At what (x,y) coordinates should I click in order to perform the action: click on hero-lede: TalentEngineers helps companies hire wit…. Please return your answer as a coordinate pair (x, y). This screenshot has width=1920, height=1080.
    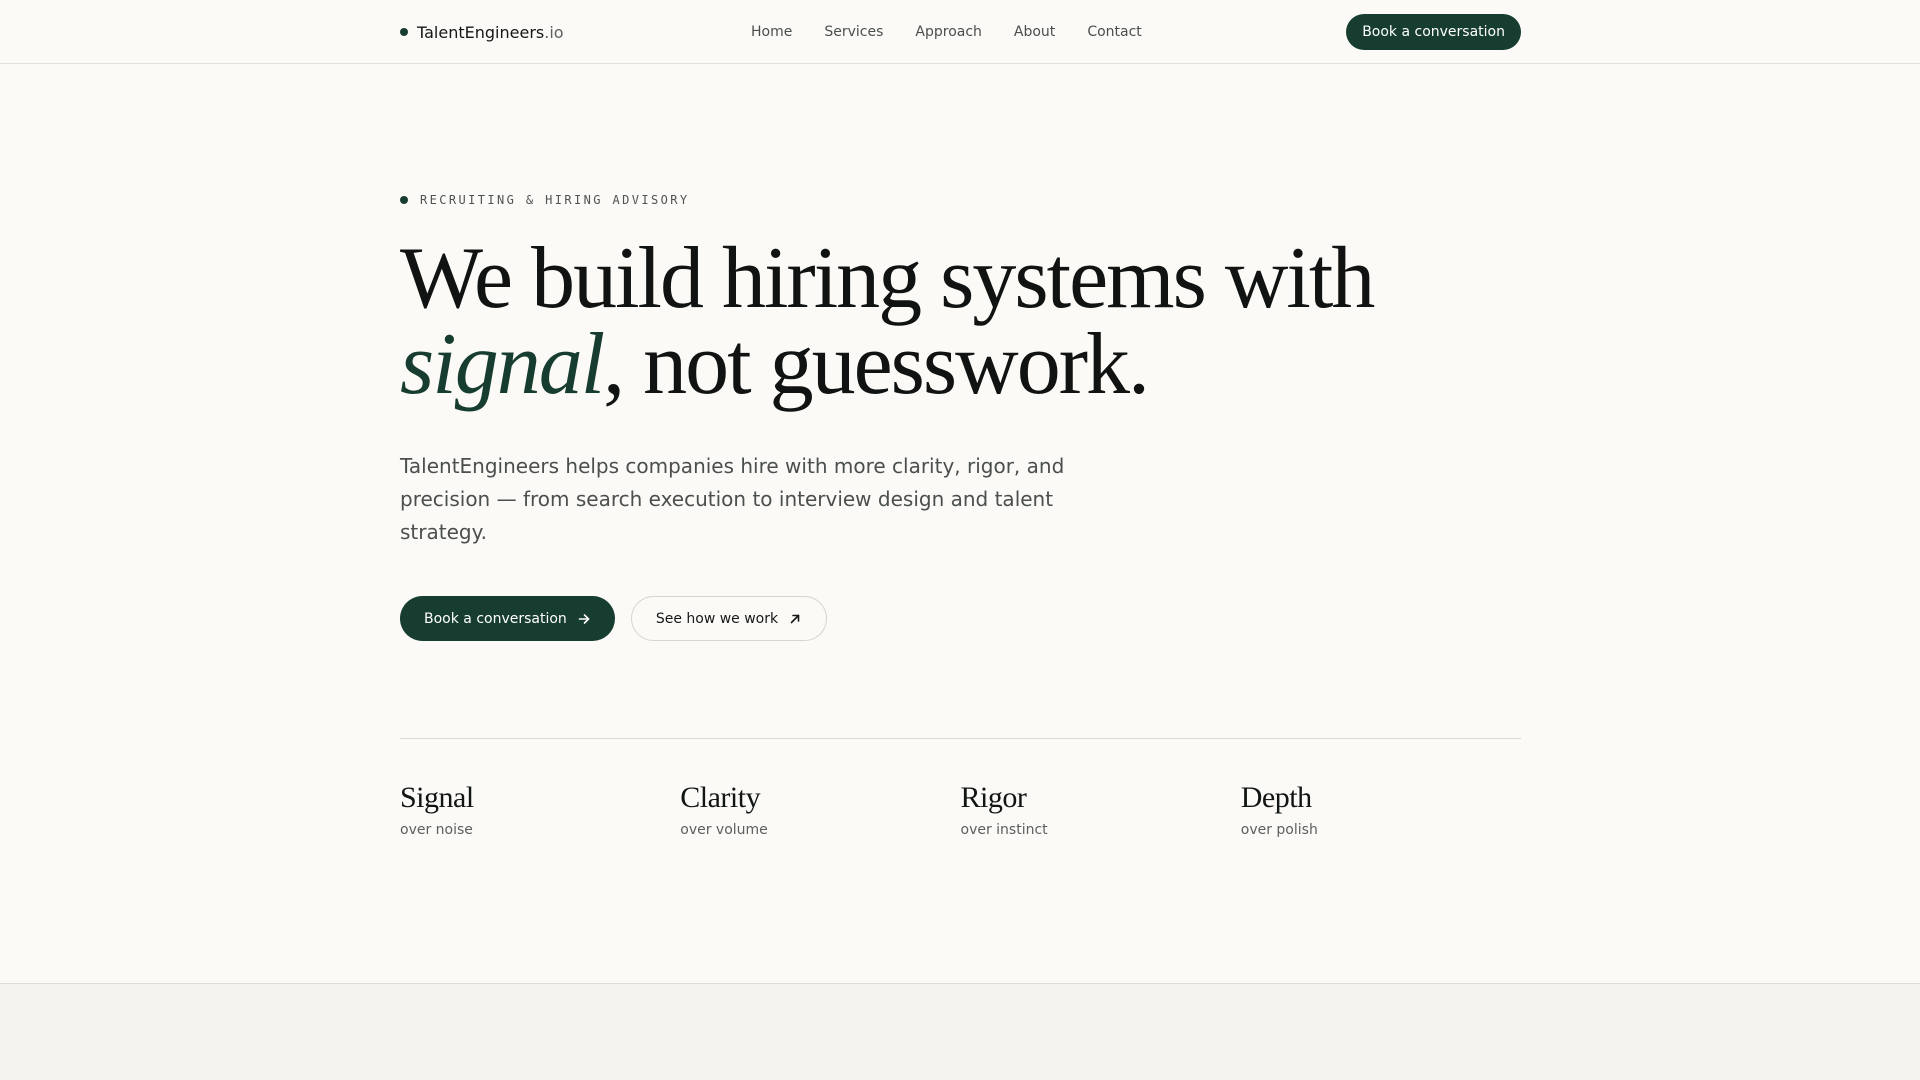
    Looking at the image, I should click on (732, 499).